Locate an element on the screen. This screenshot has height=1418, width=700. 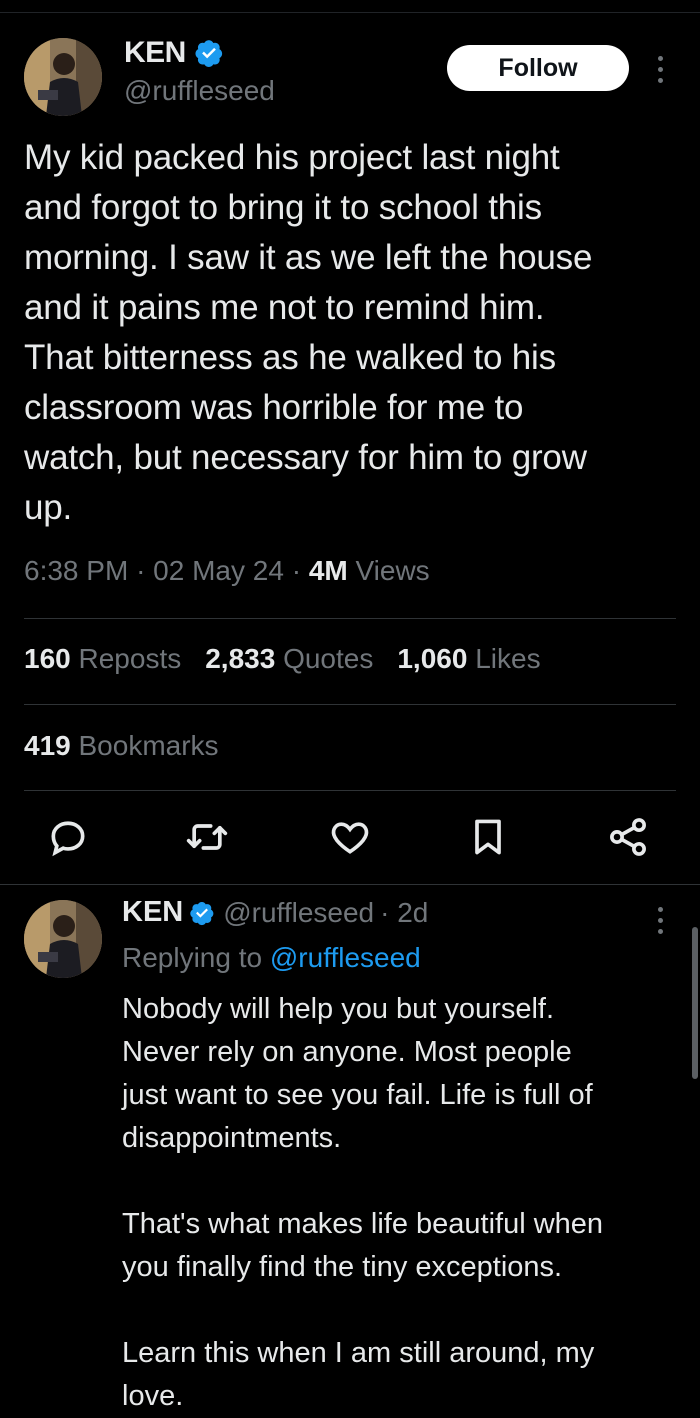
reply-avatar is located at coordinates (63, 939).